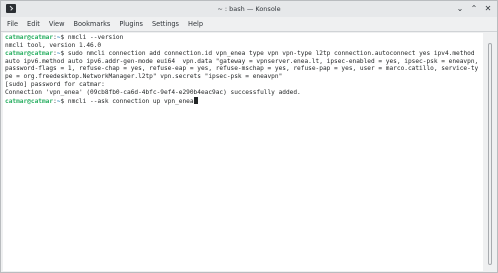  I want to click on title-bar: ~ : bash — Konsole ⌄ ⌃ ✕, so click(249, 9).